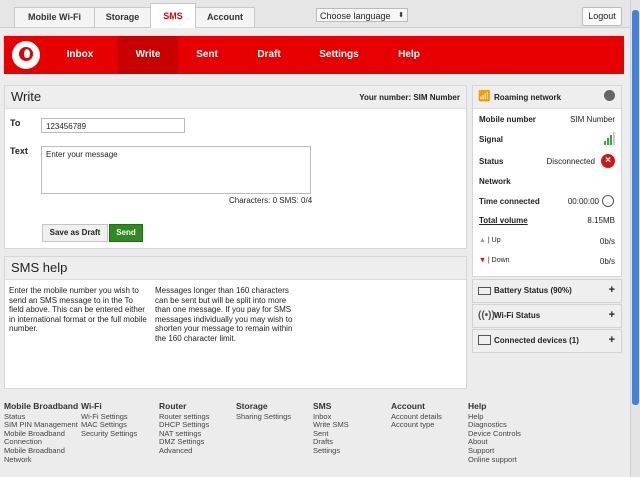  What do you see at coordinates (528, 97) in the screenshot?
I see `roaming-title: Roaming network` at bounding box center [528, 97].